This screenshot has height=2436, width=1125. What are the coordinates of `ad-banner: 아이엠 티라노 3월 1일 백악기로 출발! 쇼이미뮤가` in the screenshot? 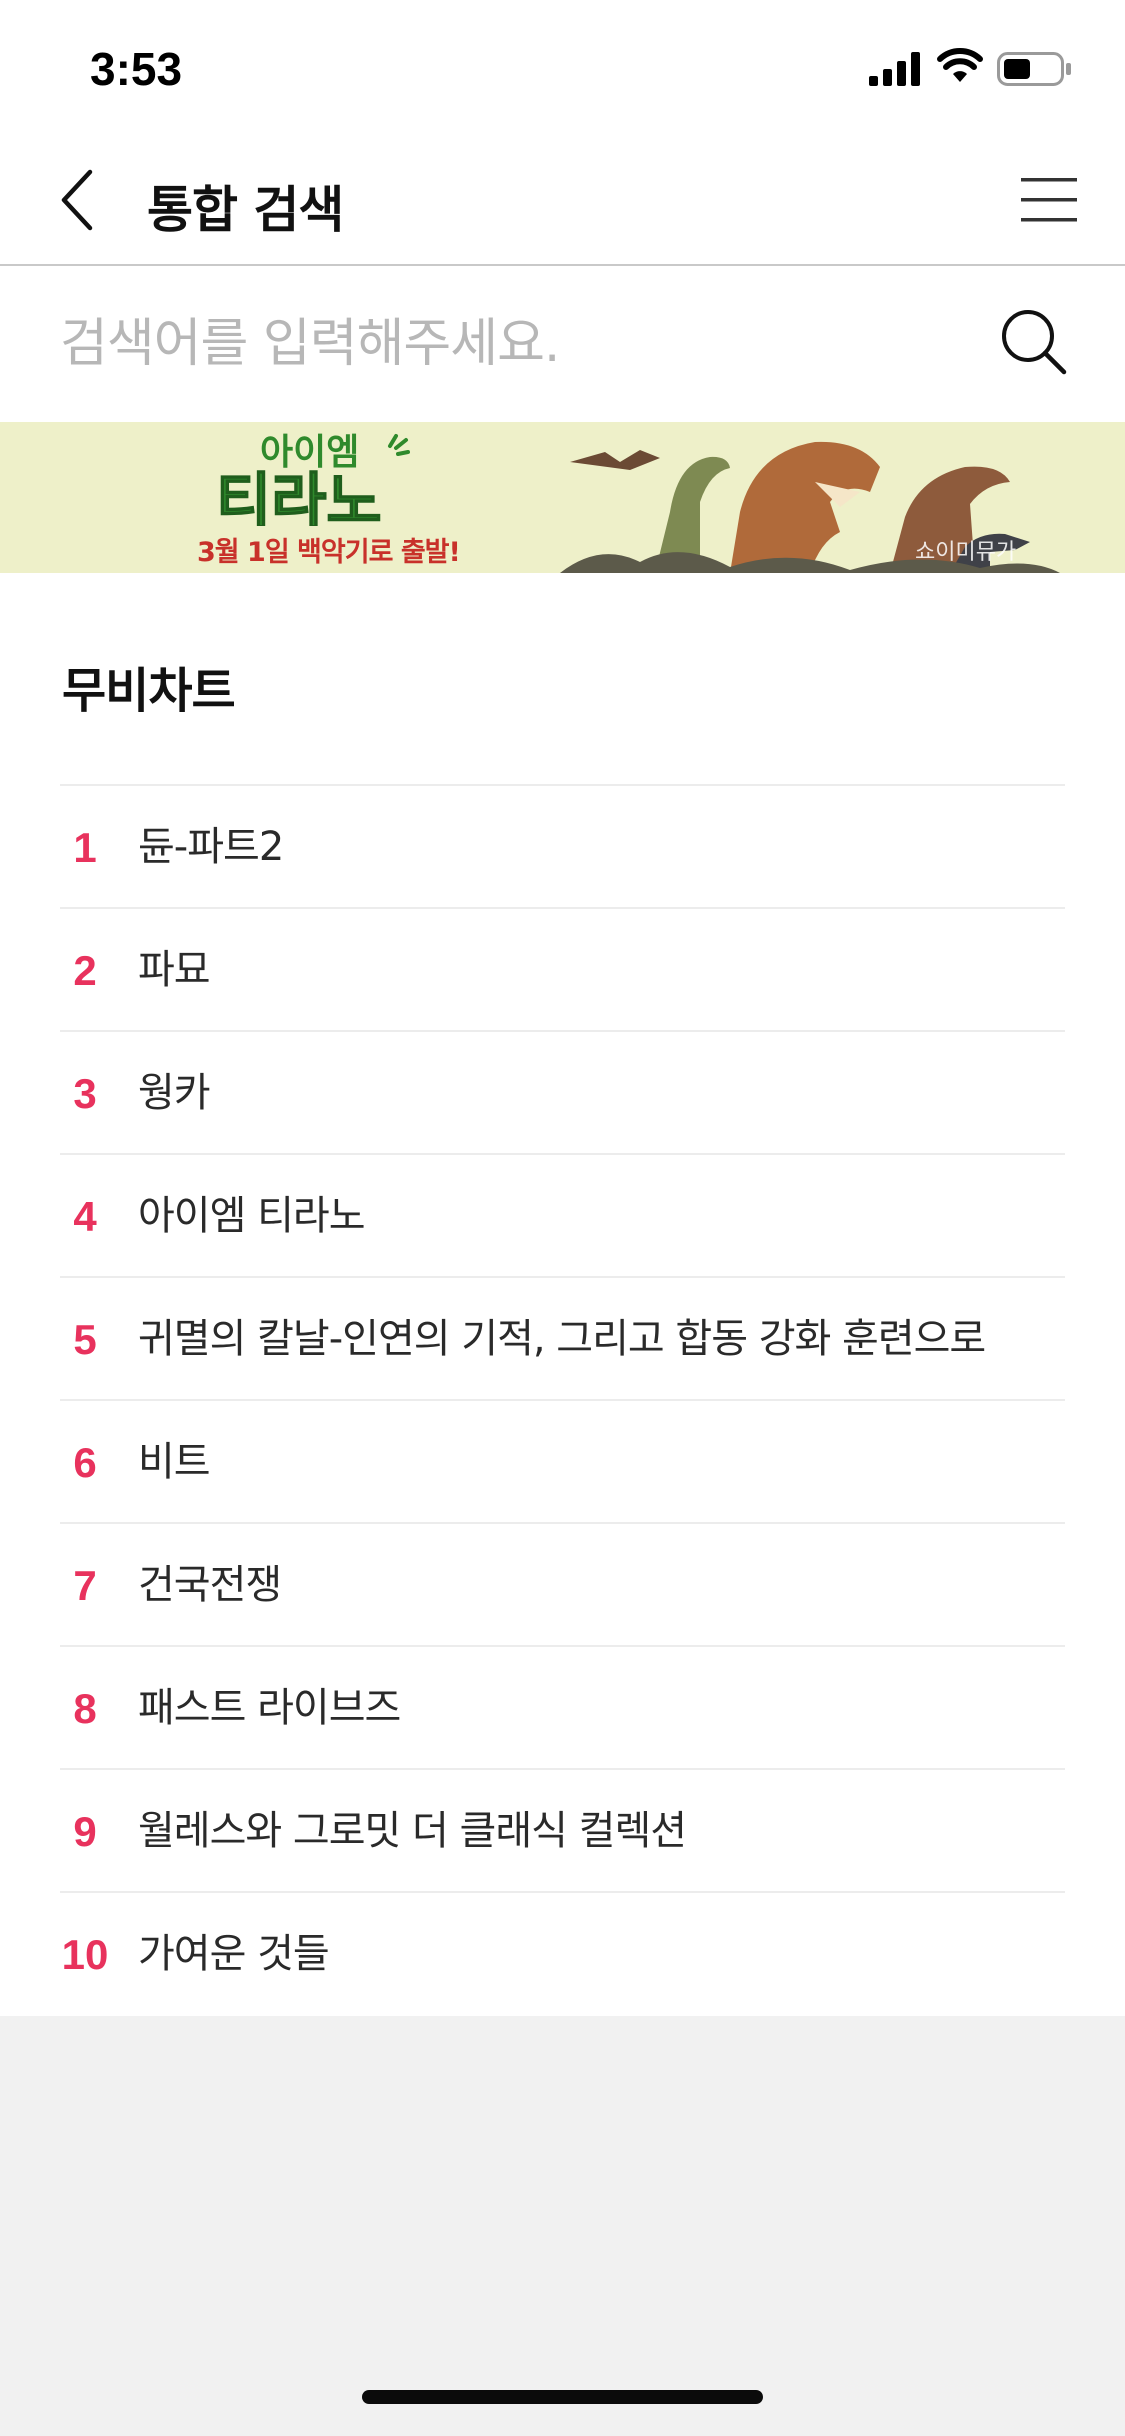 It's located at (562, 497).